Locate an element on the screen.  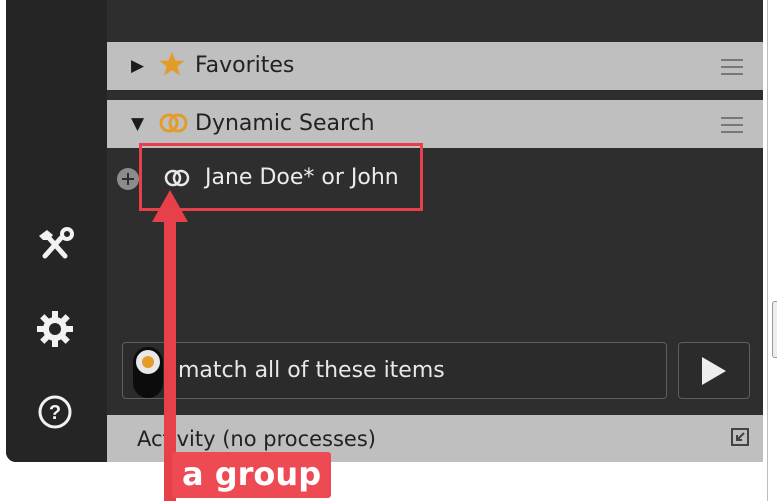
run-search-button is located at coordinates (714, 370).